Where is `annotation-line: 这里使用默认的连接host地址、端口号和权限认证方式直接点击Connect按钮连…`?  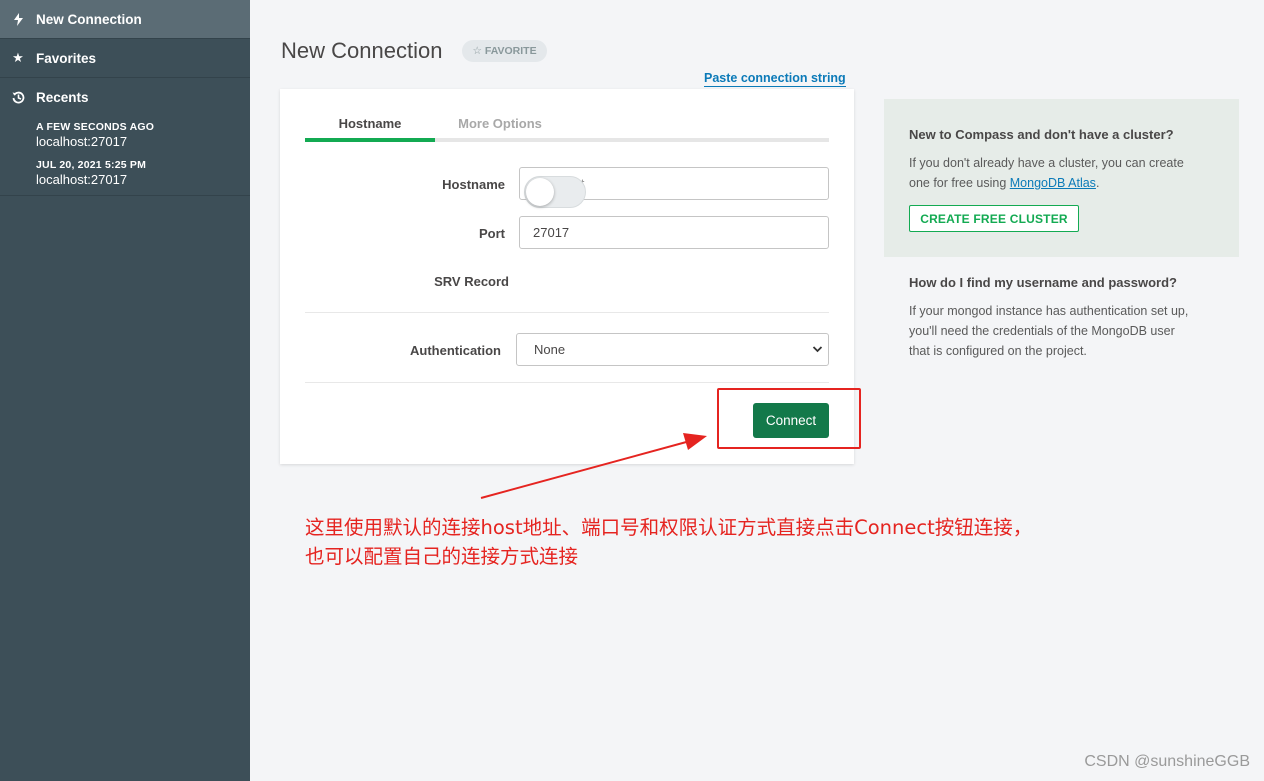
annotation-line: 这里使用默认的连接host地址、端口号和权限认证方式直接点击Connect按钮连… is located at coordinates (669, 527).